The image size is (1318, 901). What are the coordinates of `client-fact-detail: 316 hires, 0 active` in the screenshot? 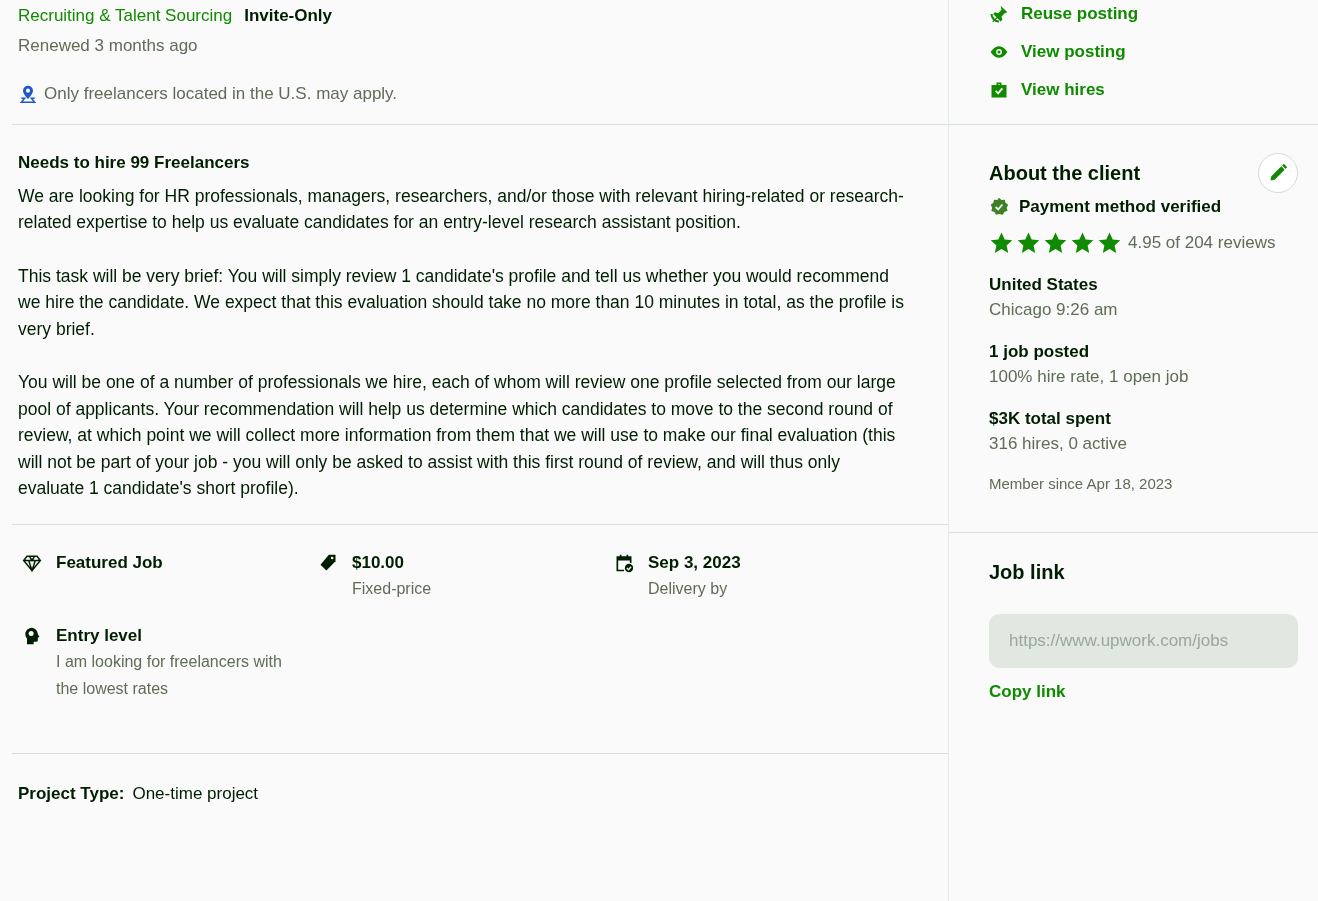 It's located at (1058, 443).